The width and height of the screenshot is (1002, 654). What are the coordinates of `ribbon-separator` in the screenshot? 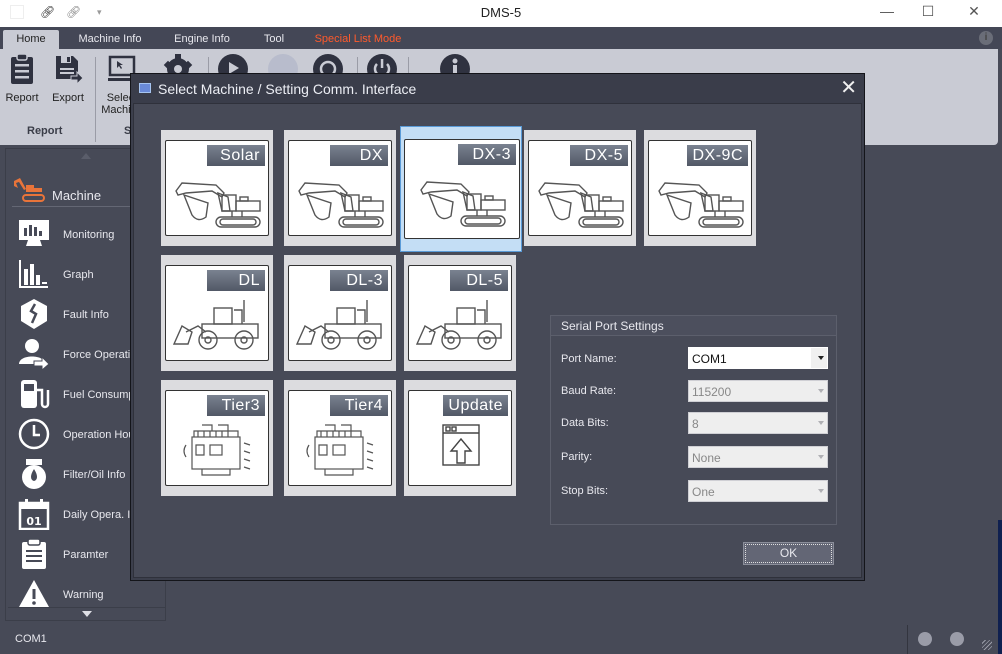 It's located at (95, 99).